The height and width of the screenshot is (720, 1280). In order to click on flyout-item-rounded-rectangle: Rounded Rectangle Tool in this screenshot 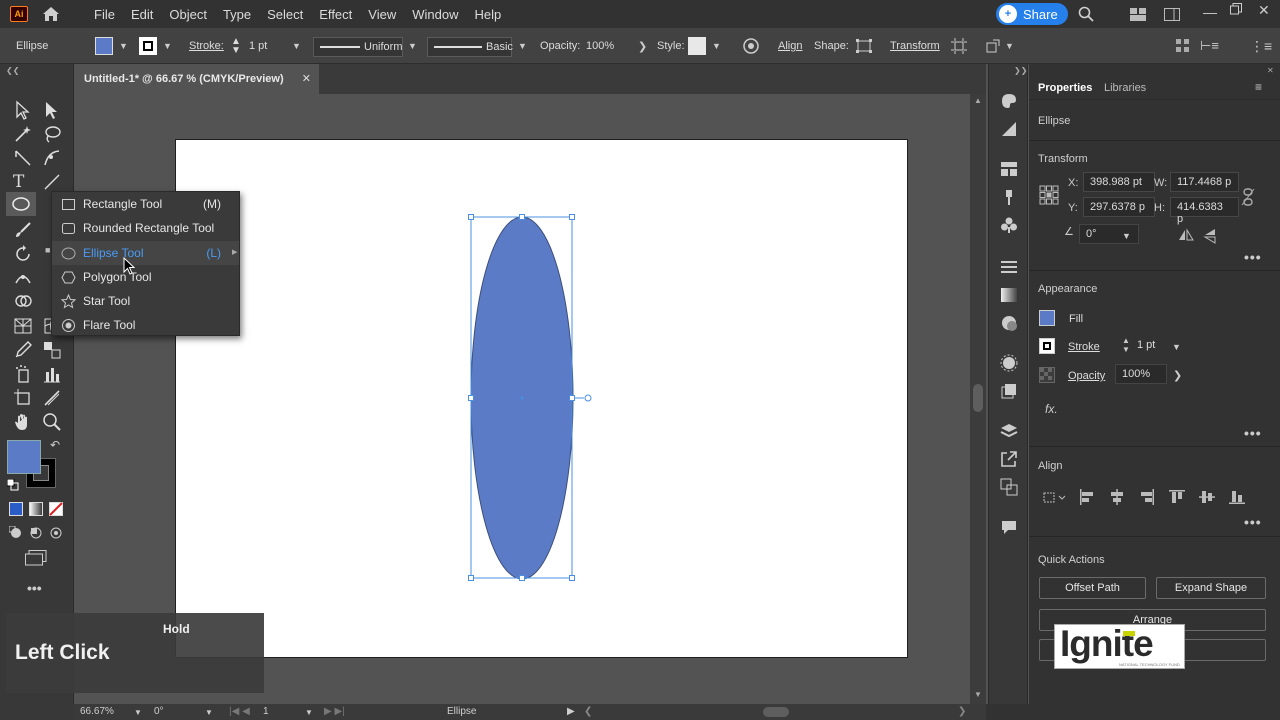, I will do `click(145, 228)`.